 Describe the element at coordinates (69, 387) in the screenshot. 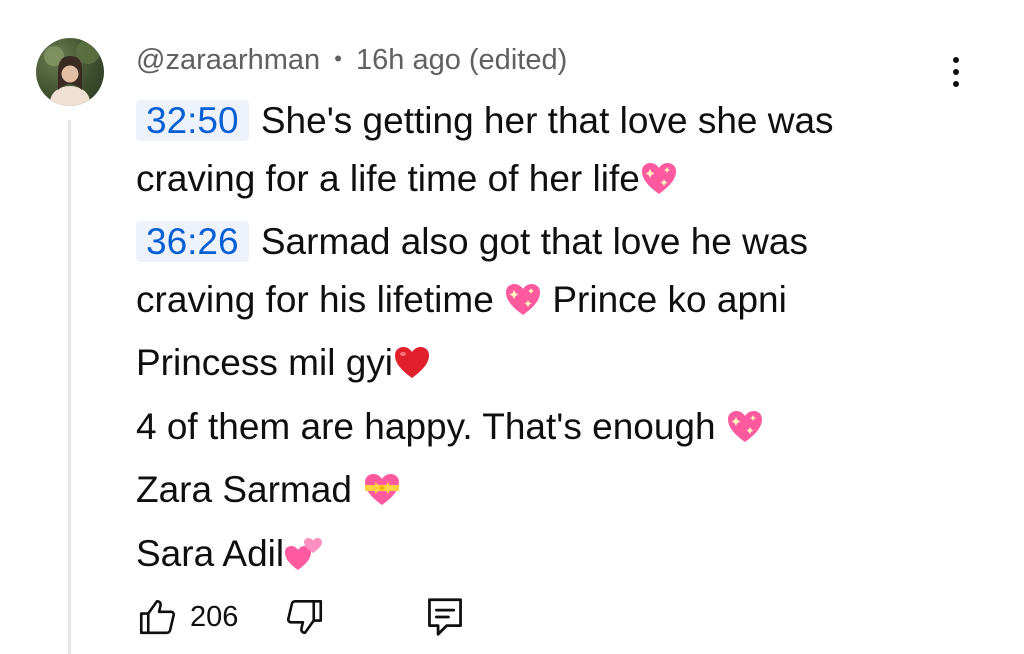

I see `thread-line` at that location.